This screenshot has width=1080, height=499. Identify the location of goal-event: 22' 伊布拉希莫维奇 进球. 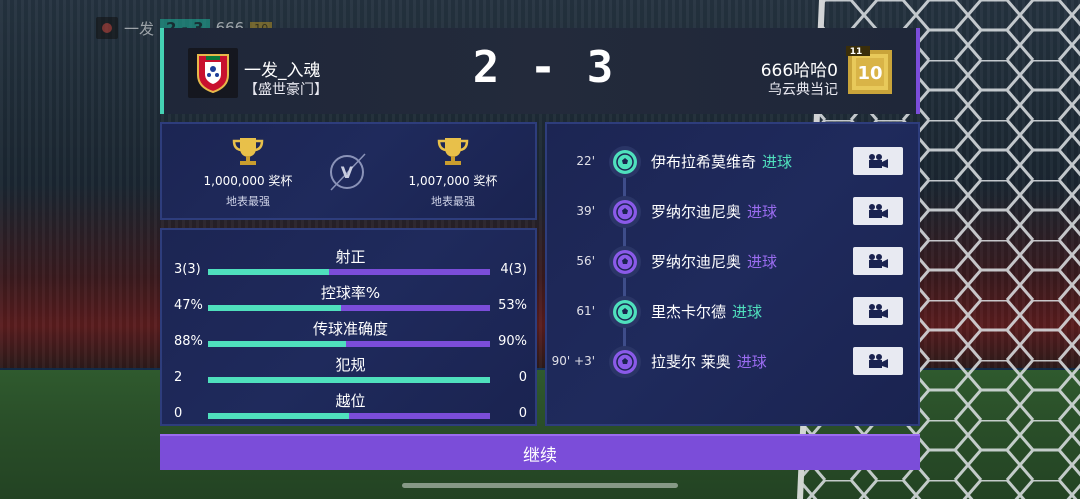
(734, 162).